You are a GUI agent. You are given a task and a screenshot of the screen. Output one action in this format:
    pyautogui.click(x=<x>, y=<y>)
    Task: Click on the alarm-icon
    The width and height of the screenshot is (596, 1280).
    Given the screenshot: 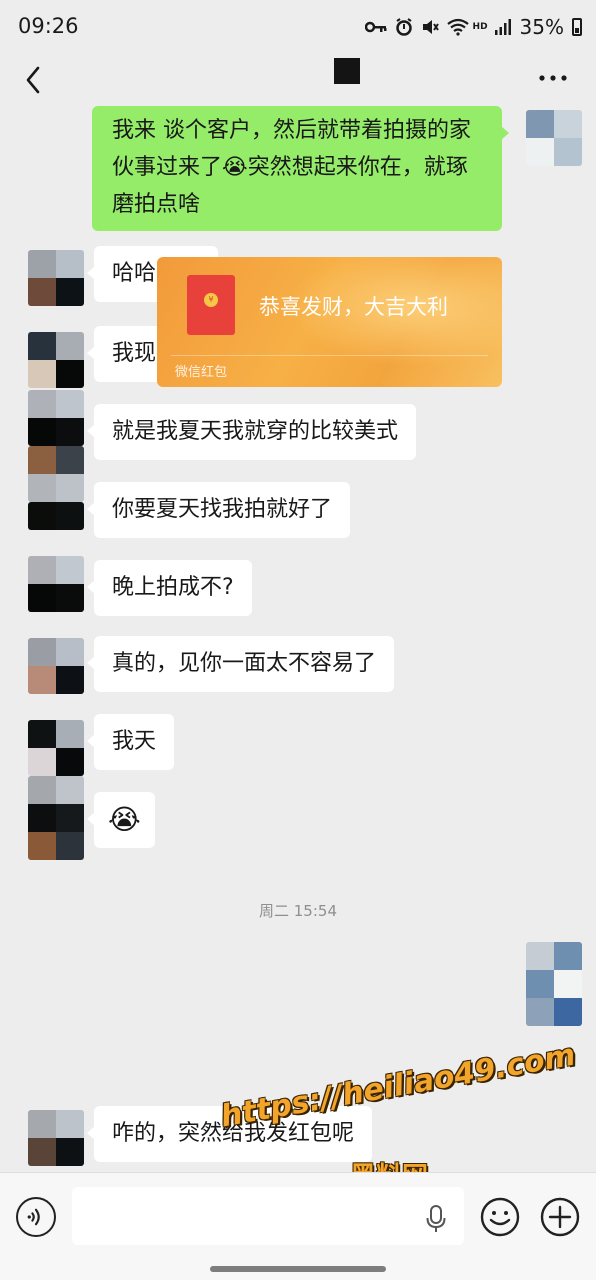 What is the action you would take?
    pyautogui.click(x=403, y=27)
    